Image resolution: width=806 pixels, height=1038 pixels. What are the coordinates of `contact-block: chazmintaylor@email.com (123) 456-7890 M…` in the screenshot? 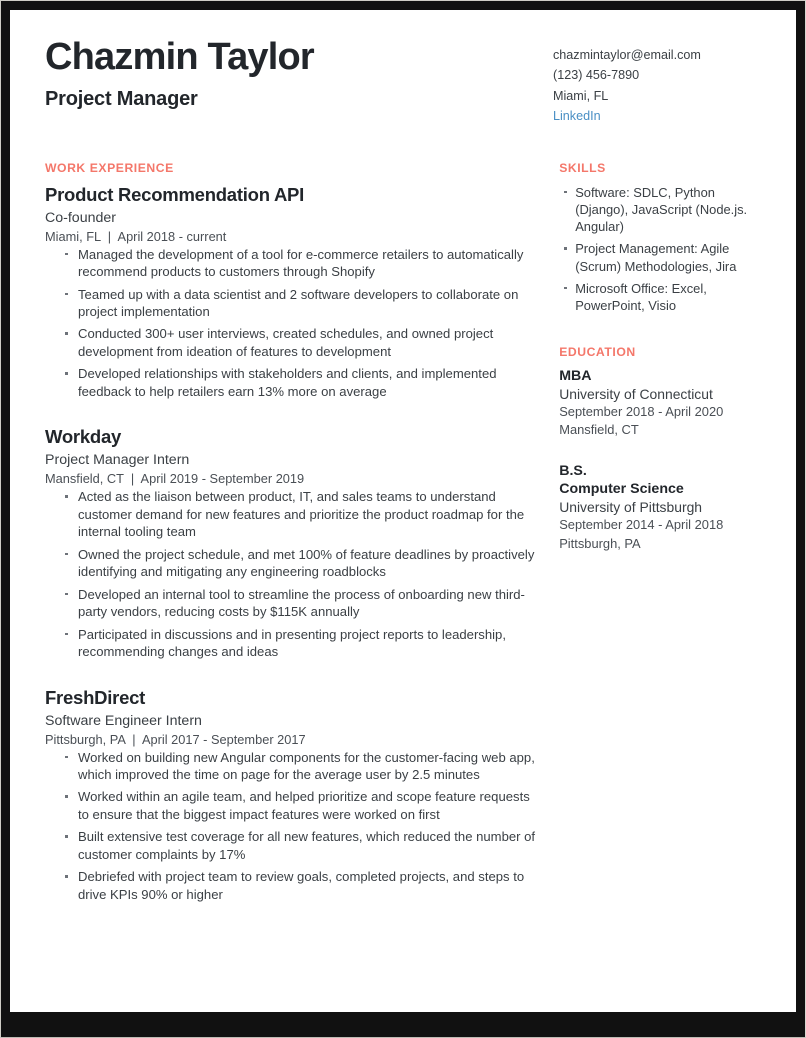 It's located at (660, 81).